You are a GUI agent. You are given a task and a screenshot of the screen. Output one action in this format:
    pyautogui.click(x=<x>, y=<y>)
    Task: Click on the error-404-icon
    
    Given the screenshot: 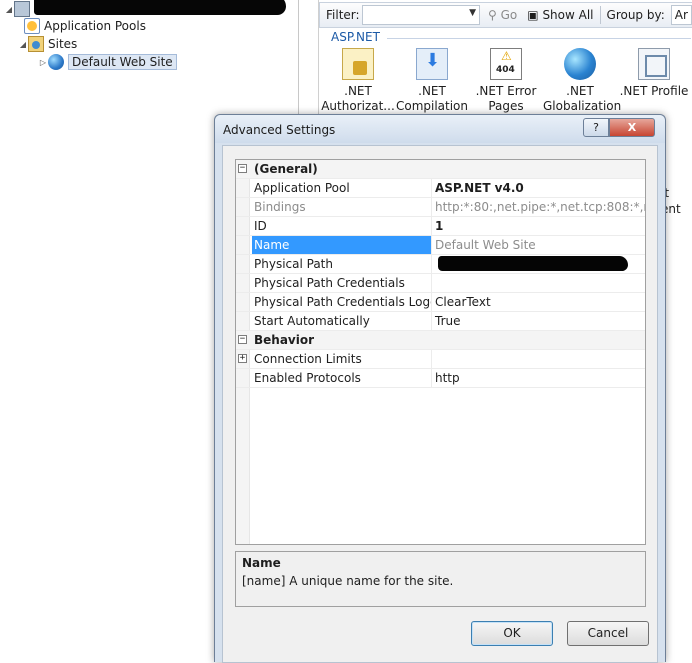 What is the action you would take?
    pyautogui.click(x=506, y=64)
    